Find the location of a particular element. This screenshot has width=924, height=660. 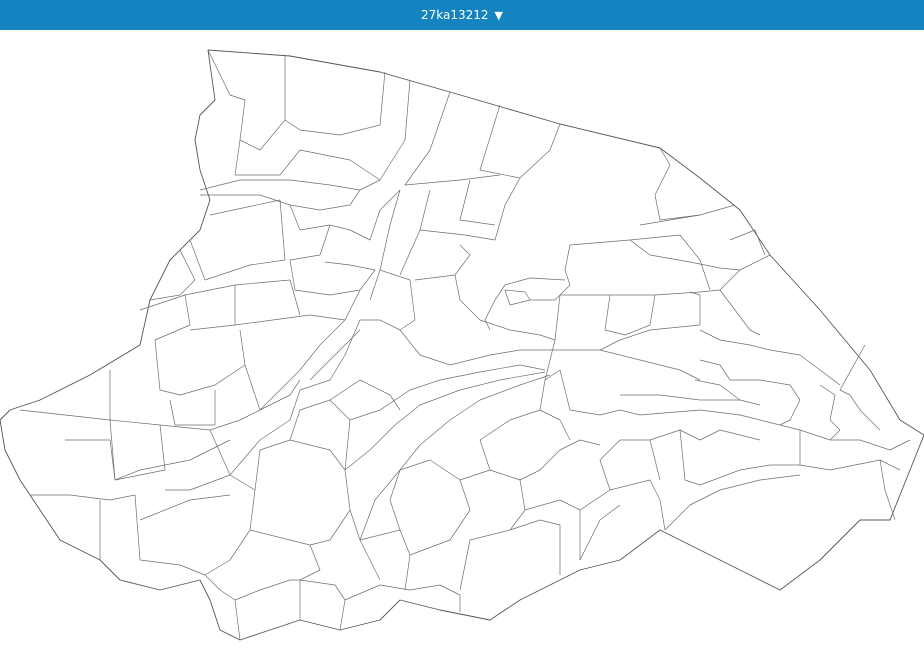

header-bar: 27ka13212 ▼ is located at coordinates (462, 15).